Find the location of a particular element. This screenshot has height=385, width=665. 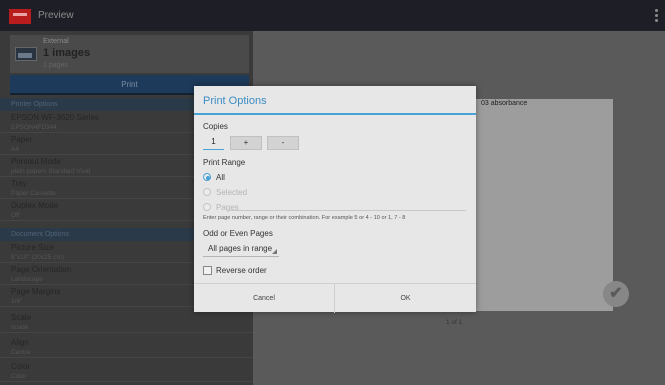

print-range-label: Print Range is located at coordinates (224, 162).